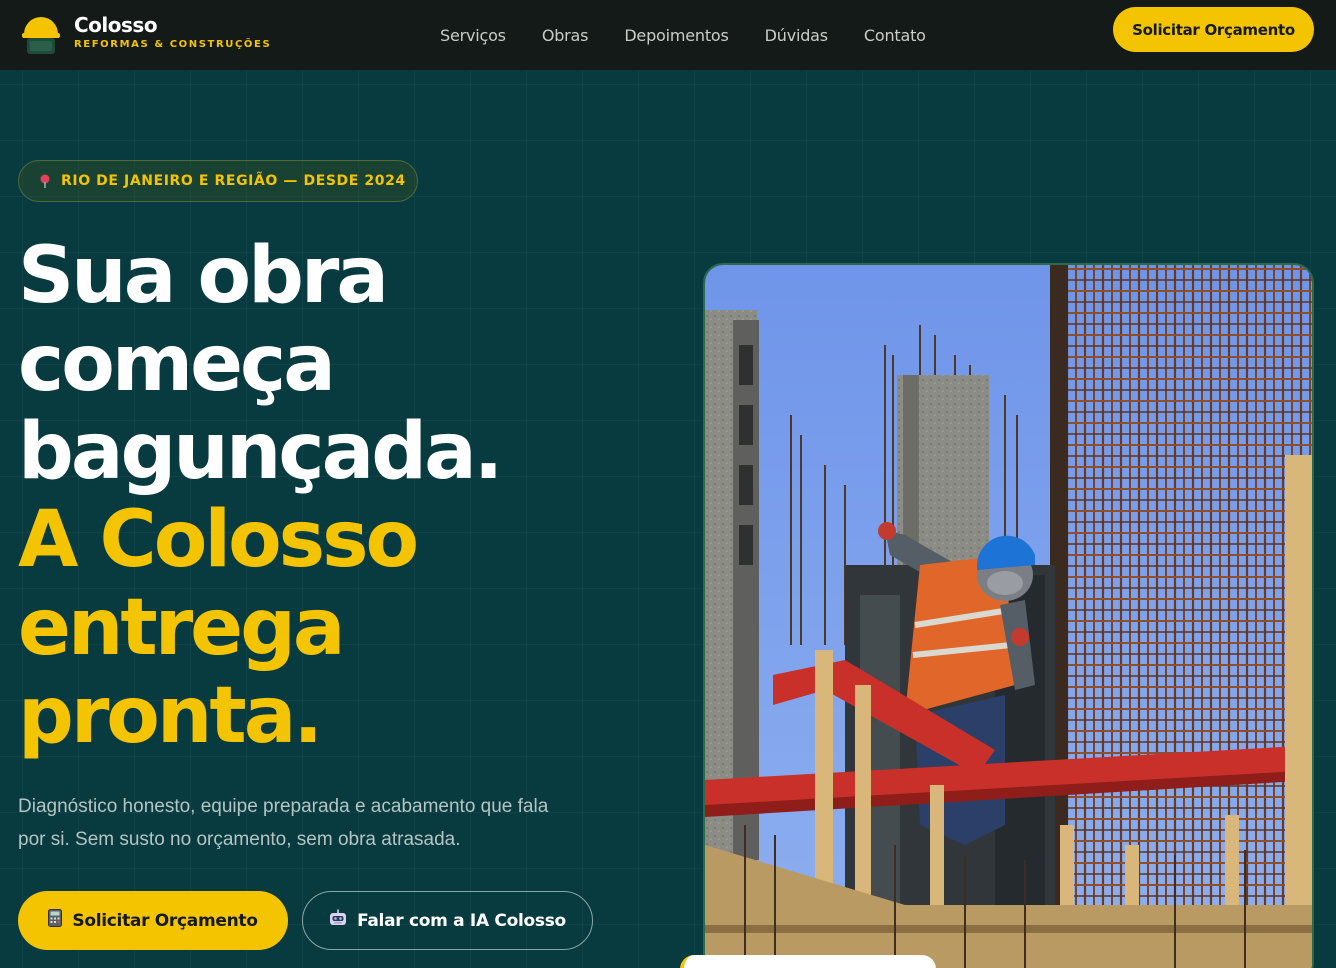 Image resolution: width=1336 pixels, height=968 pixels. I want to click on hard-hat-icon, so click(41, 33).